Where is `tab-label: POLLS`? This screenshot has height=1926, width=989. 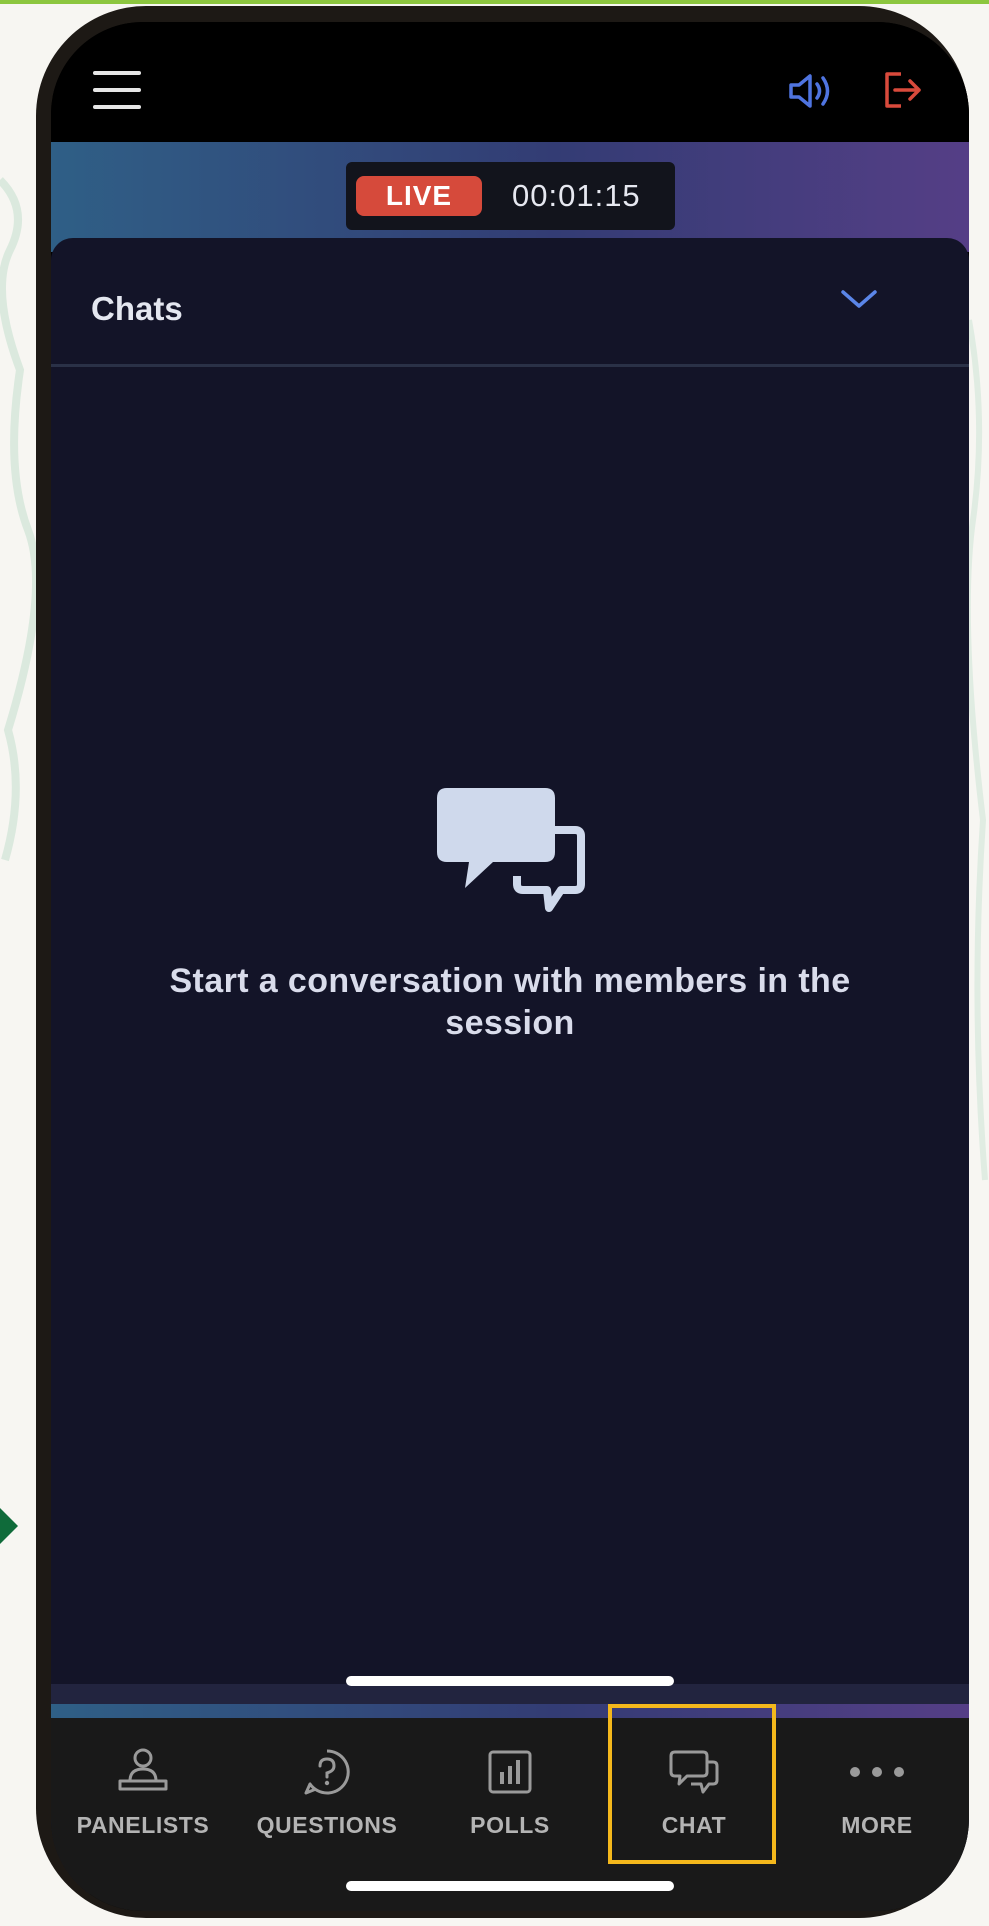
tab-label: POLLS is located at coordinates (510, 1825).